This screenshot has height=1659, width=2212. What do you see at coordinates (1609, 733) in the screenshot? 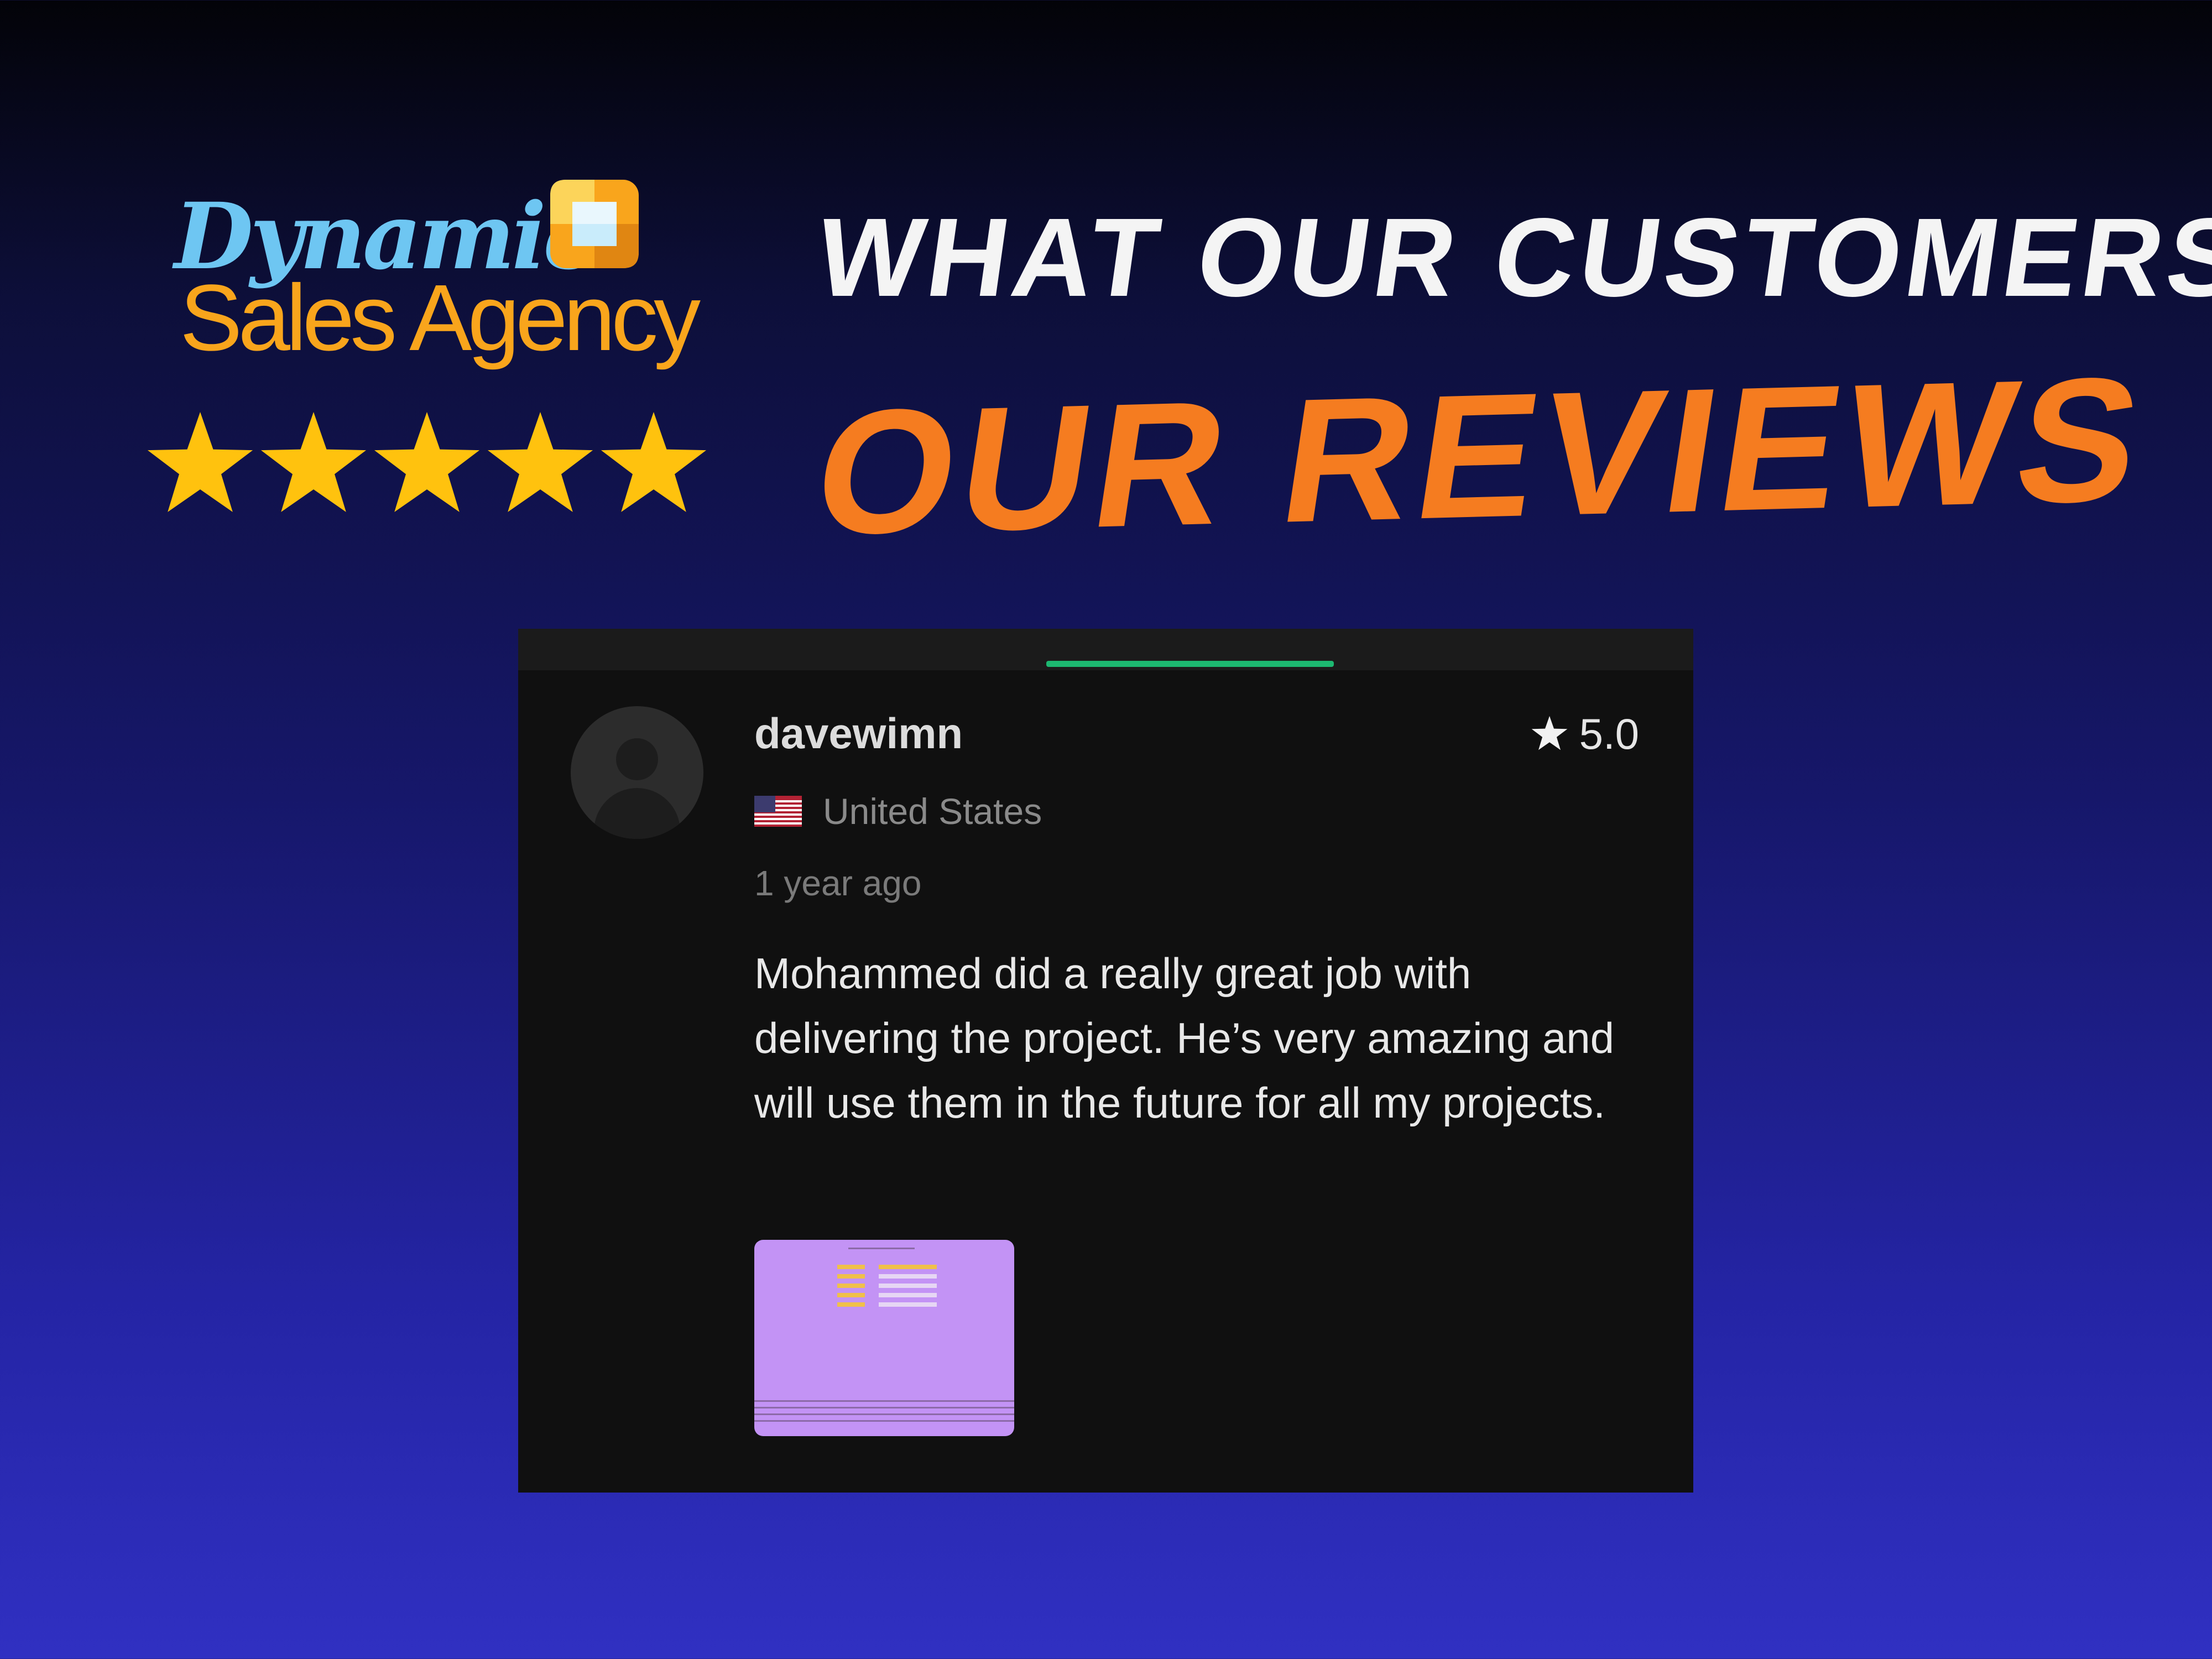
I see `rating-value: 5.0` at bounding box center [1609, 733].